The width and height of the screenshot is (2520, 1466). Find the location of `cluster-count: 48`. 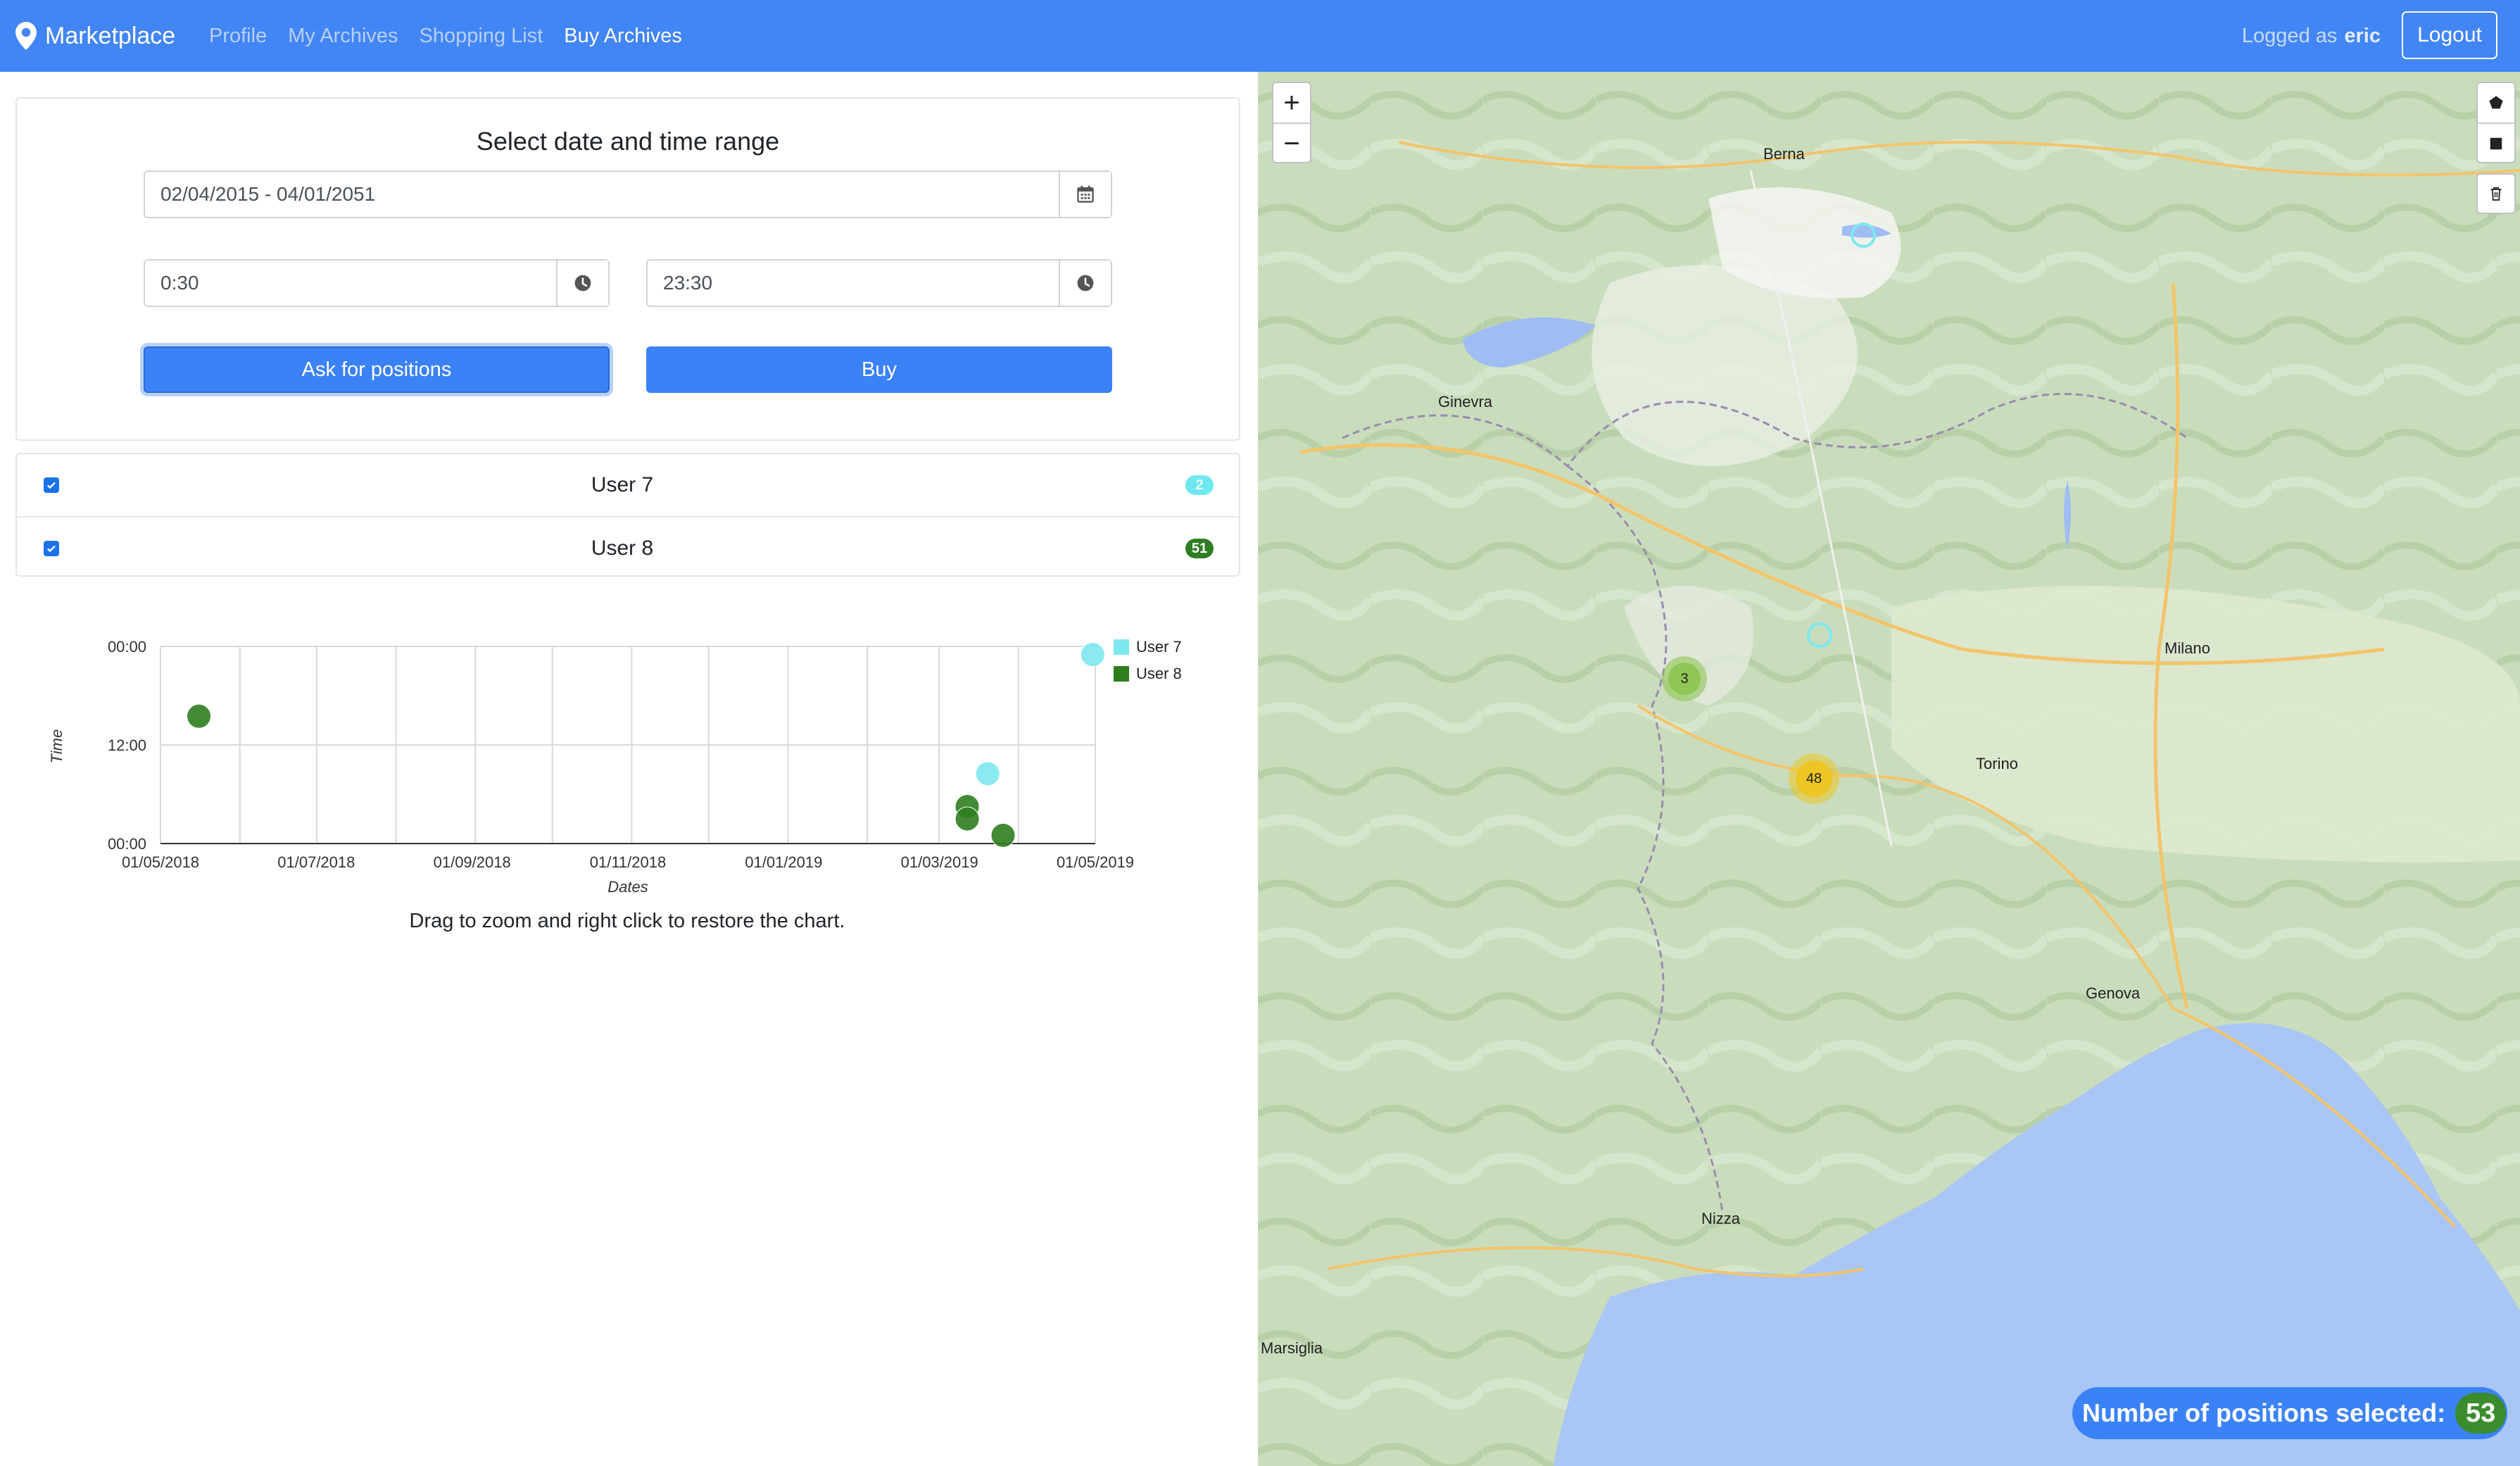

cluster-count: 48 is located at coordinates (1814, 778).